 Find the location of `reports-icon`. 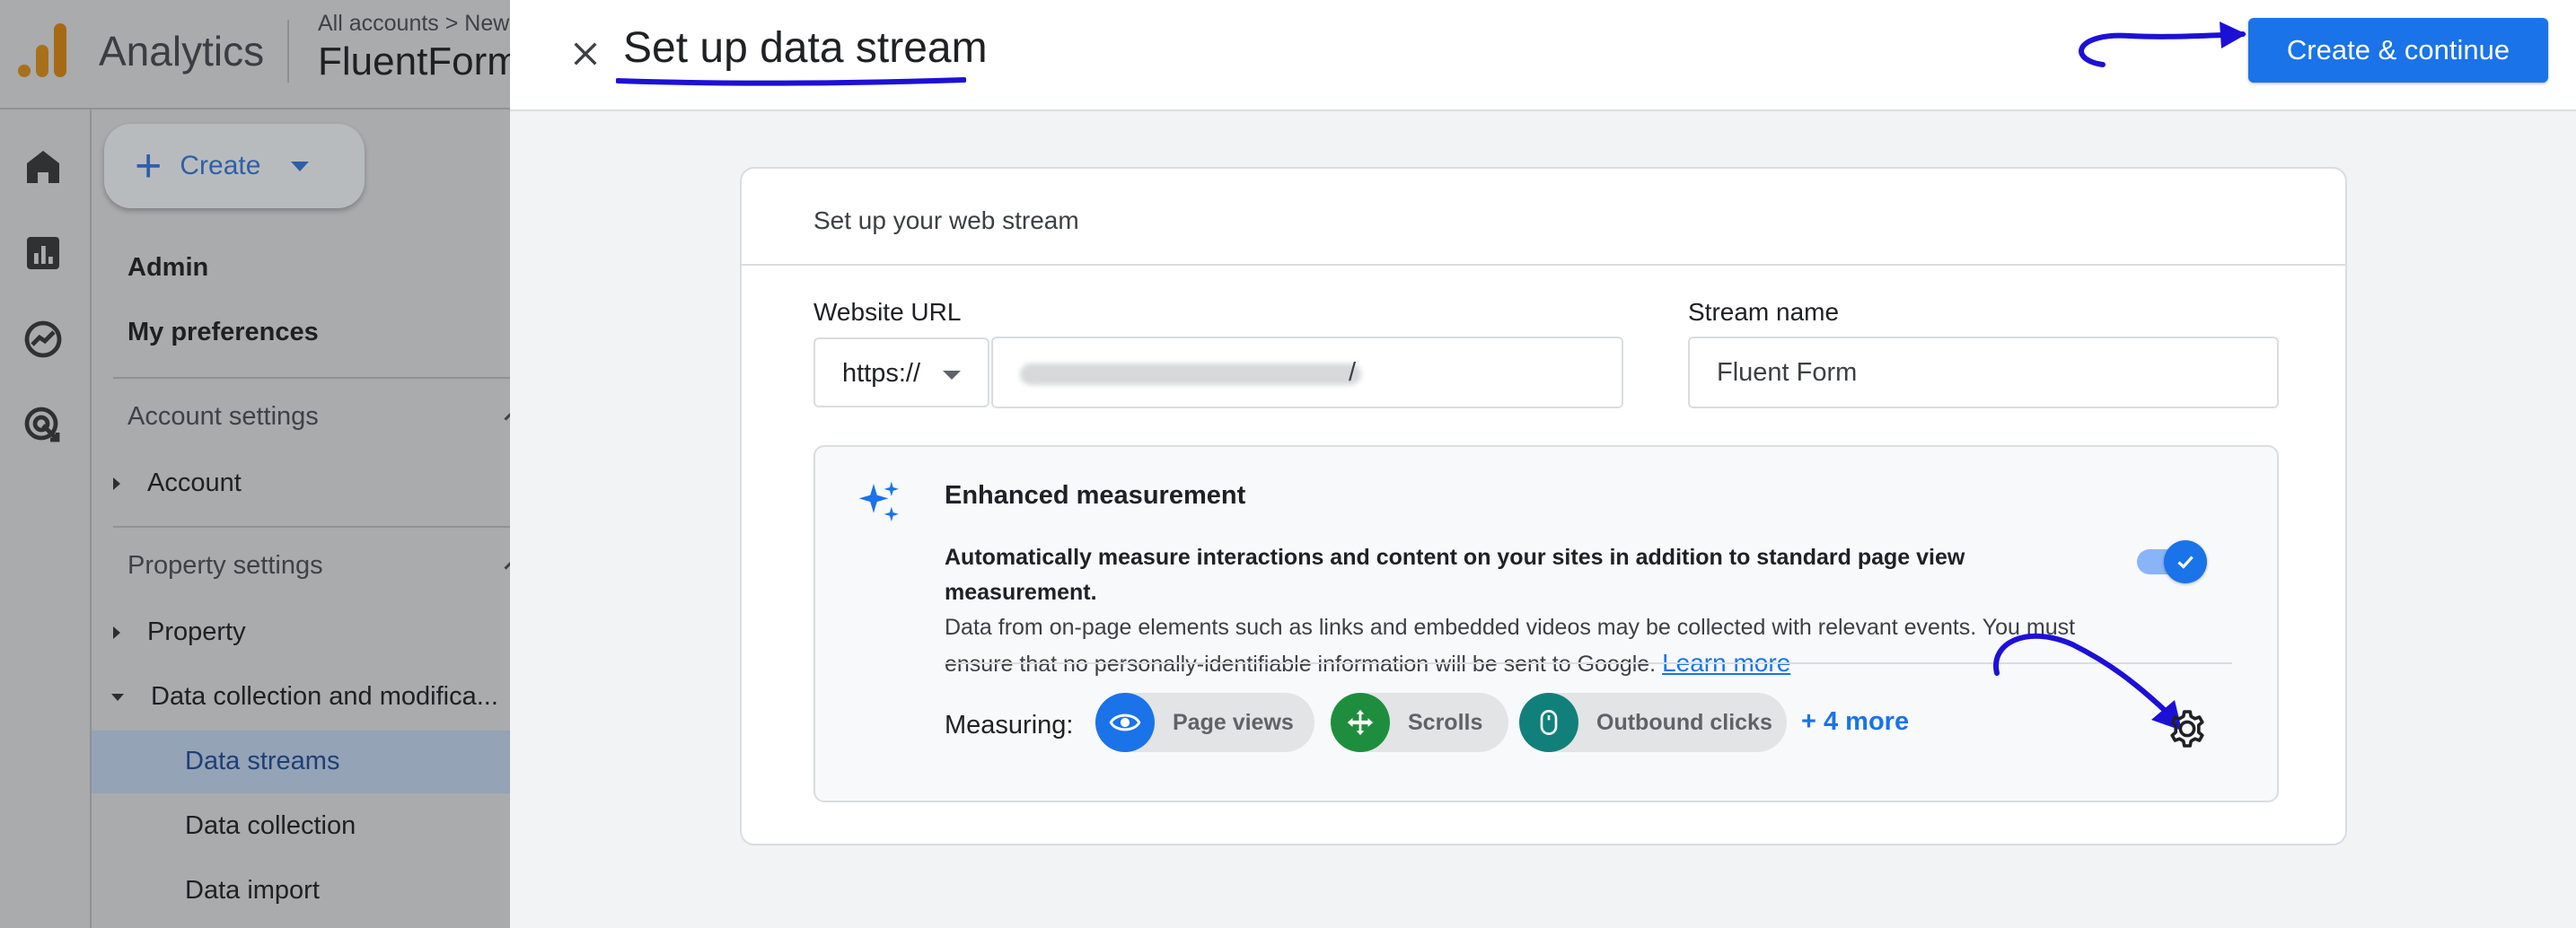

reports-icon is located at coordinates (43, 254).